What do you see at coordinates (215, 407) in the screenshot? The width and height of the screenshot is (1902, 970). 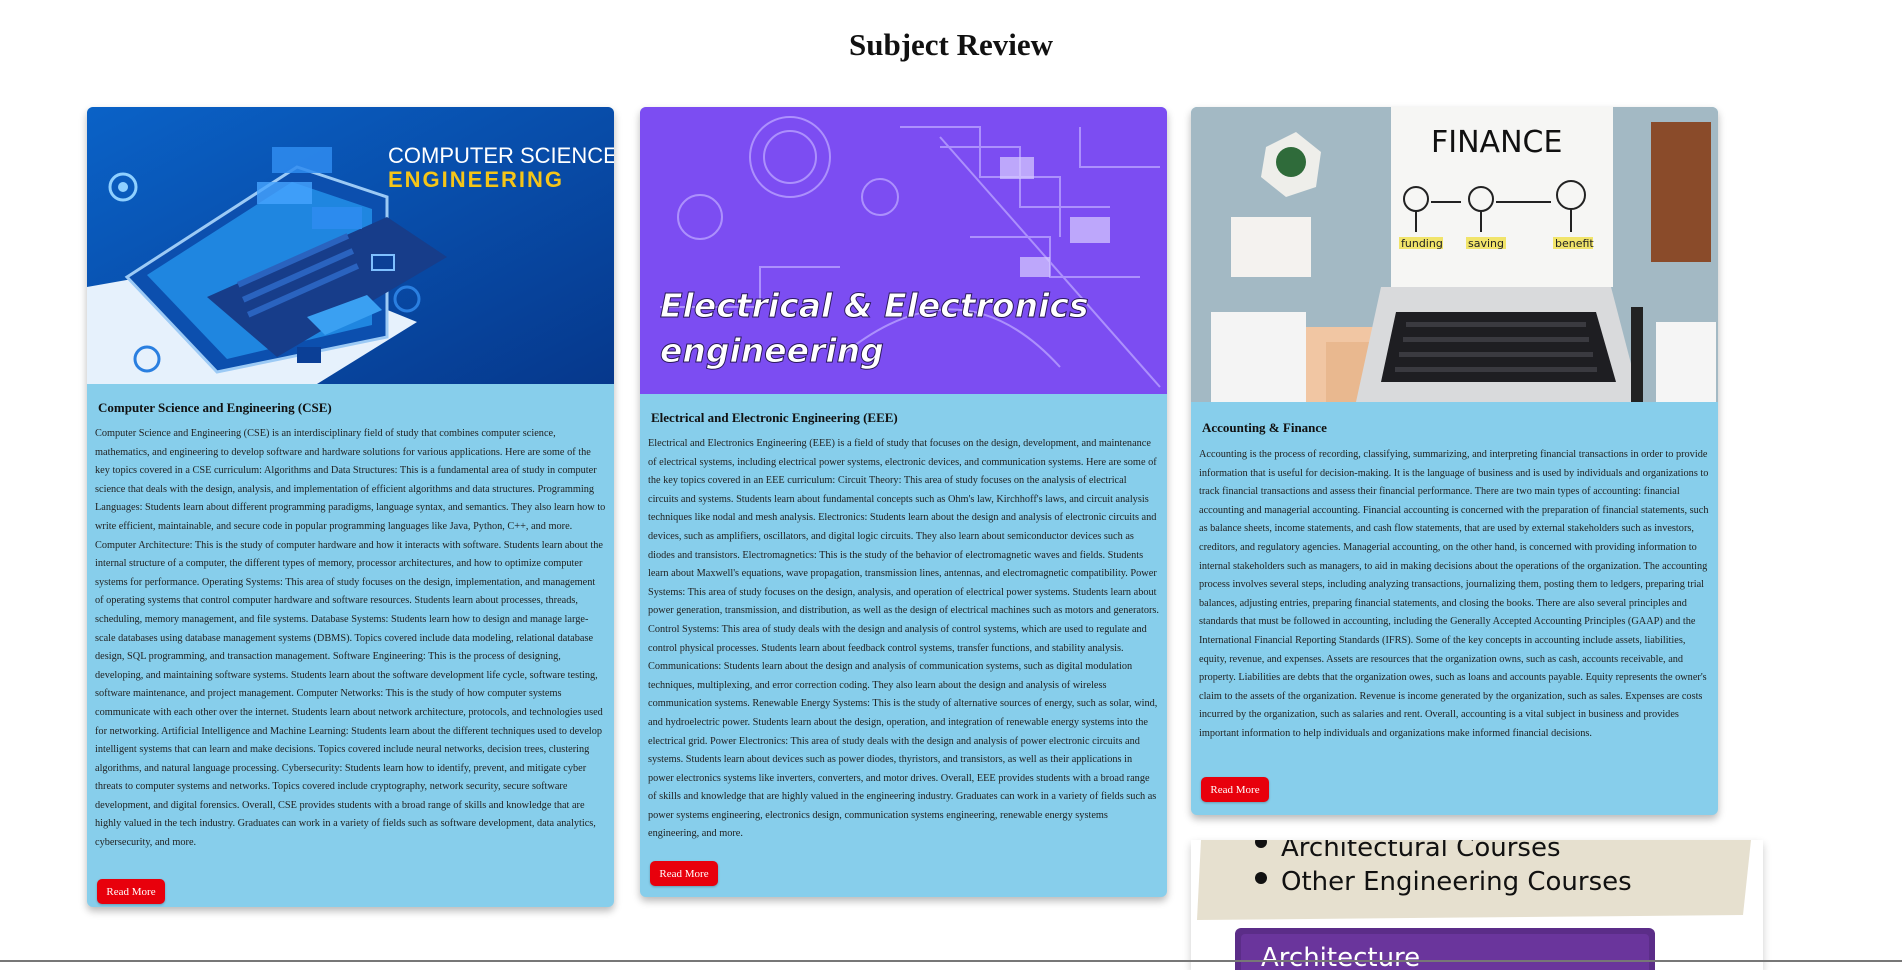 I see `card-title: Computer Science and Engineering (CSE)` at bounding box center [215, 407].